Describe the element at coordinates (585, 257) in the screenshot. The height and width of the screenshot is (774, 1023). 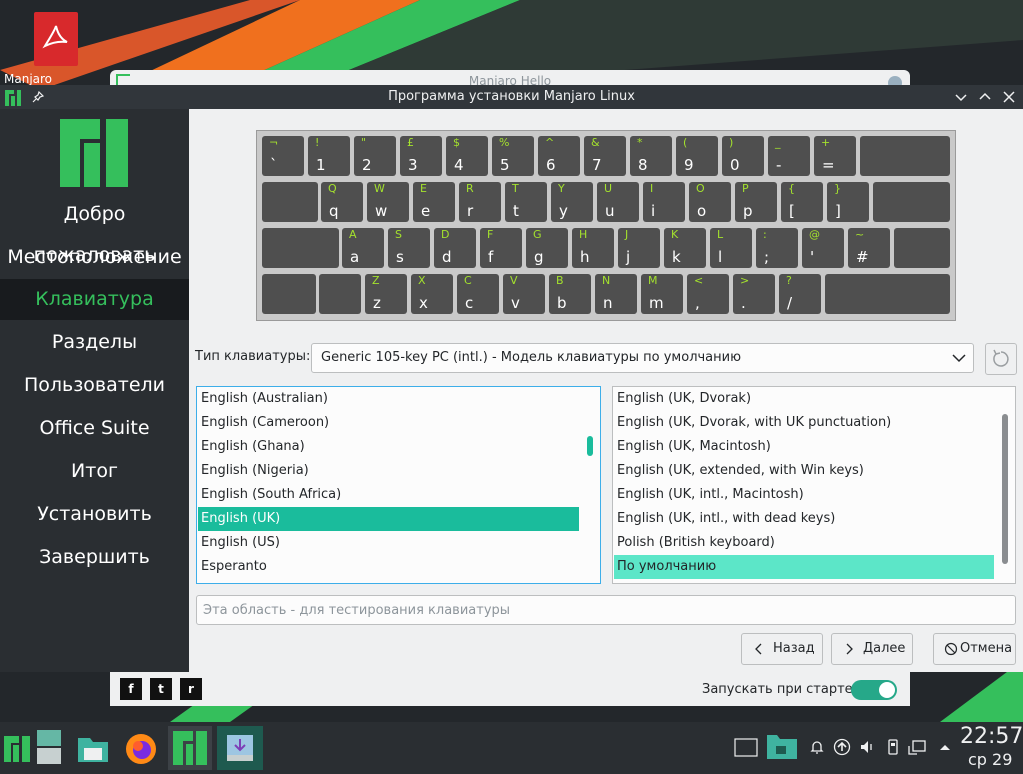
I see `key-label: h` at that location.